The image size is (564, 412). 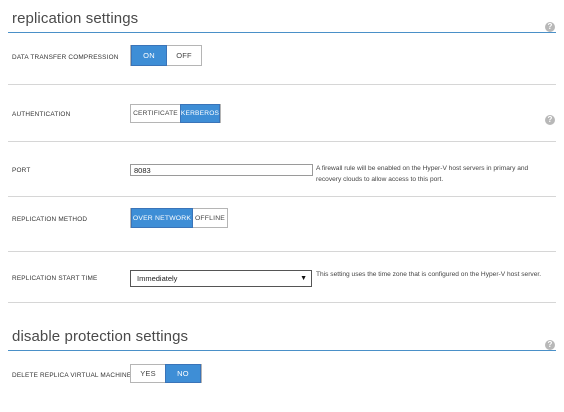 I want to click on compression-off-button: OFF, so click(x=184, y=55).